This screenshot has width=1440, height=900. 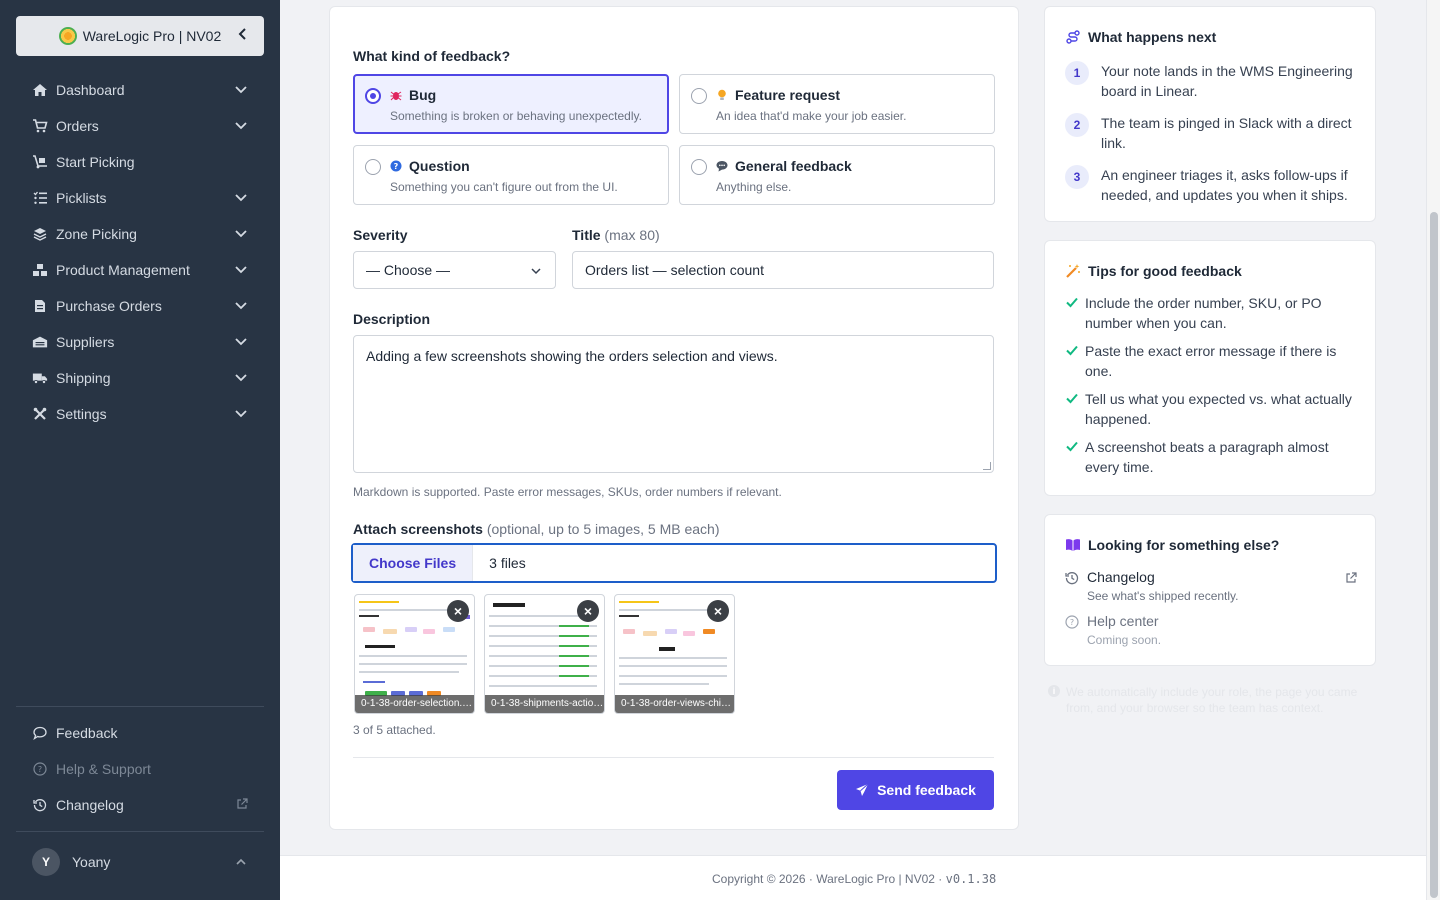 What do you see at coordinates (392, 319) in the screenshot?
I see `description-label: Description` at bounding box center [392, 319].